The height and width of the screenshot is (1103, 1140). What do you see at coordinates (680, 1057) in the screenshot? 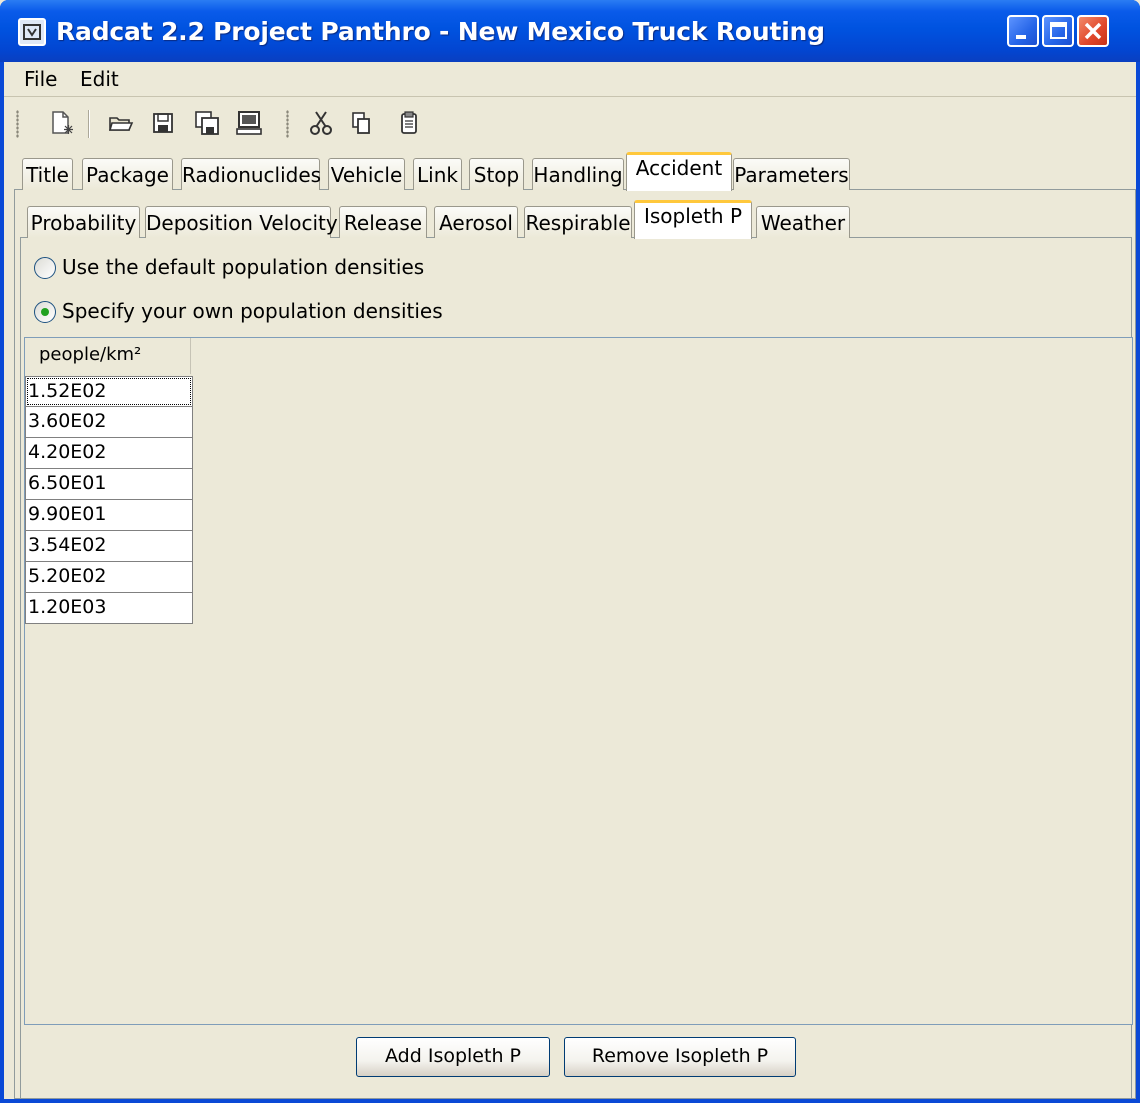
I see `remove-isopleth-button: Remove Isopleth P` at bounding box center [680, 1057].